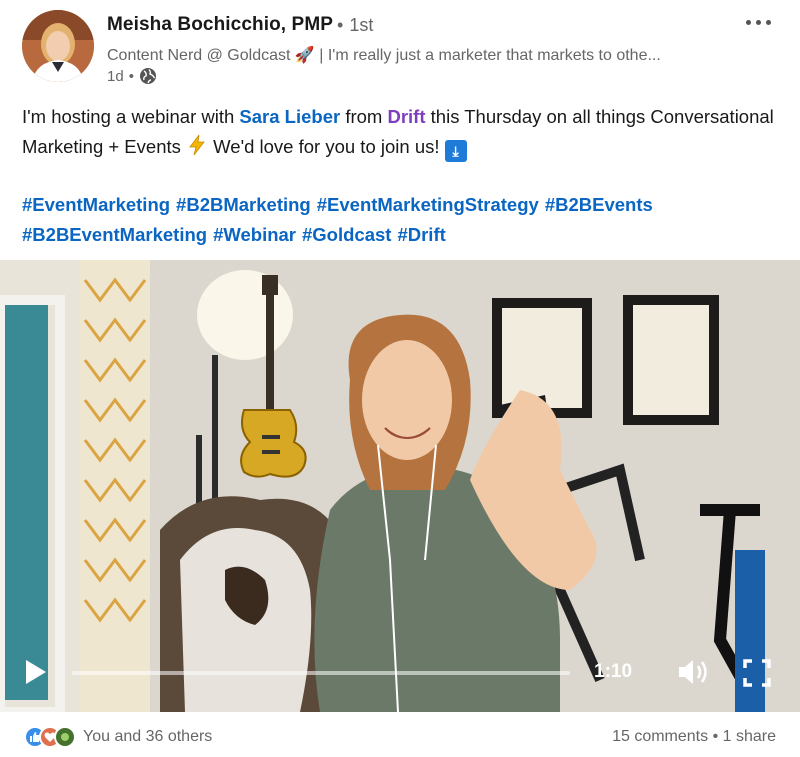 The height and width of the screenshot is (757, 800). What do you see at coordinates (254, 234) in the screenshot?
I see `hashtag-link: #Webinar` at bounding box center [254, 234].